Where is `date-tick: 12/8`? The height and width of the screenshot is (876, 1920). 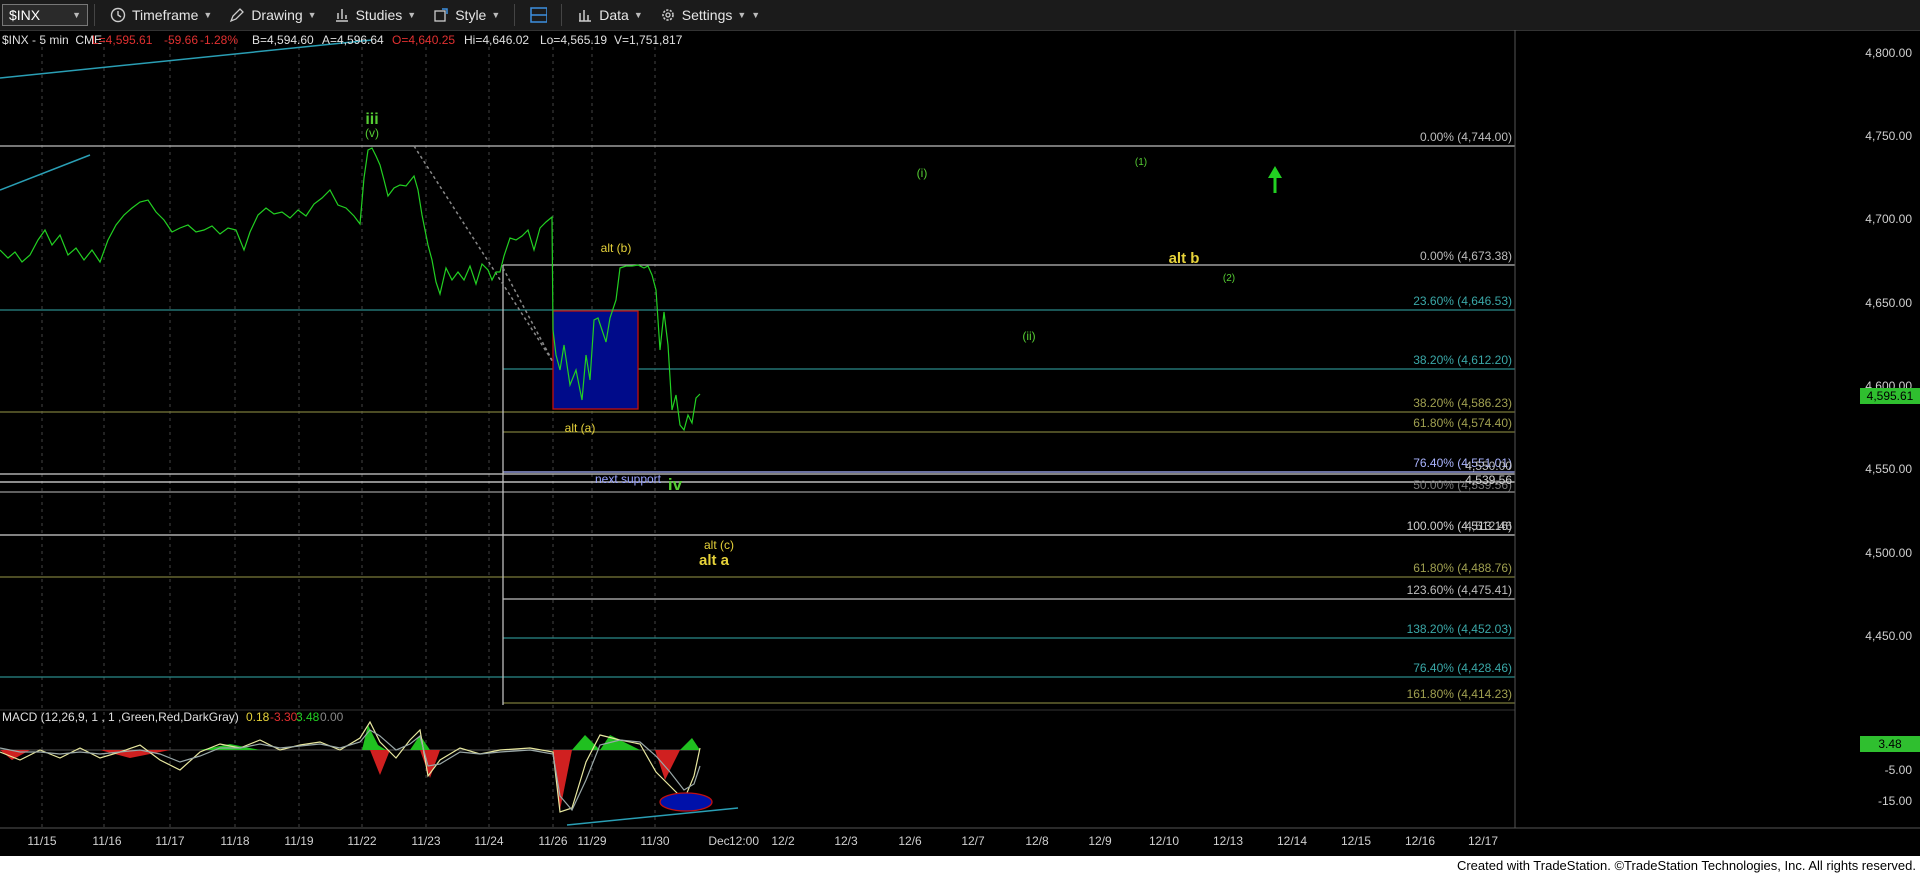 date-tick: 12/8 is located at coordinates (1037, 841).